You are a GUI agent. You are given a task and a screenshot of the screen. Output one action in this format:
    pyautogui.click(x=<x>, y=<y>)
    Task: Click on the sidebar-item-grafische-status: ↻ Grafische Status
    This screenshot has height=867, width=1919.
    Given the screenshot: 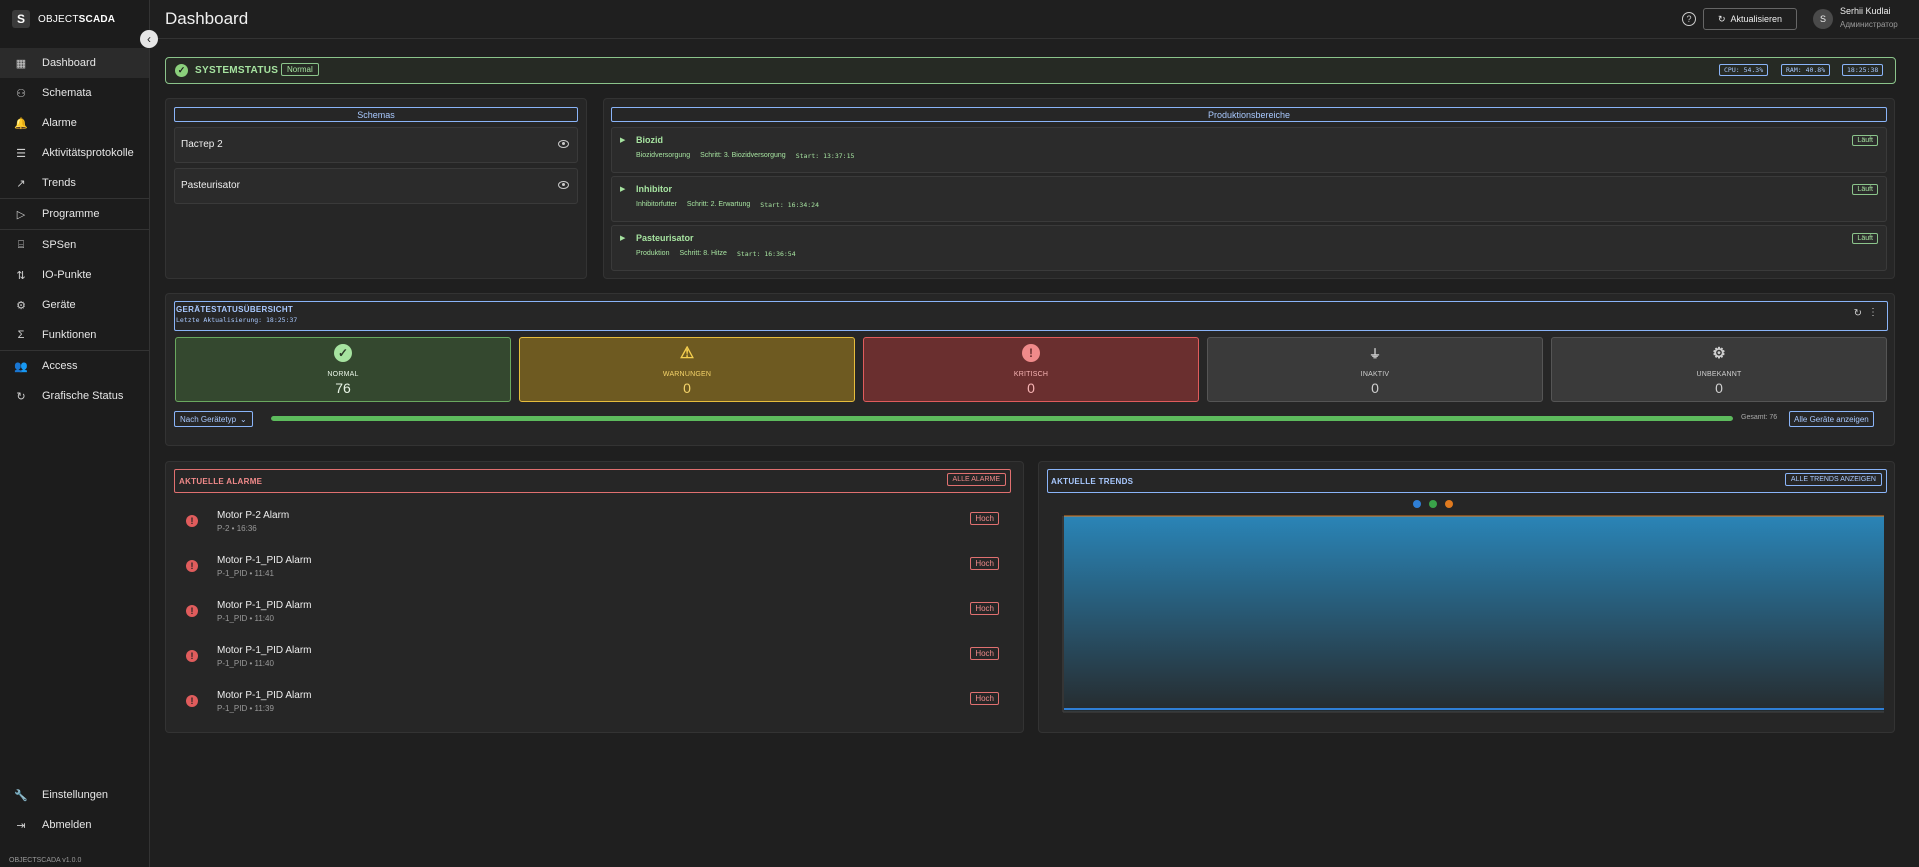 What is the action you would take?
    pyautogui.click(x=74, y=396)
    